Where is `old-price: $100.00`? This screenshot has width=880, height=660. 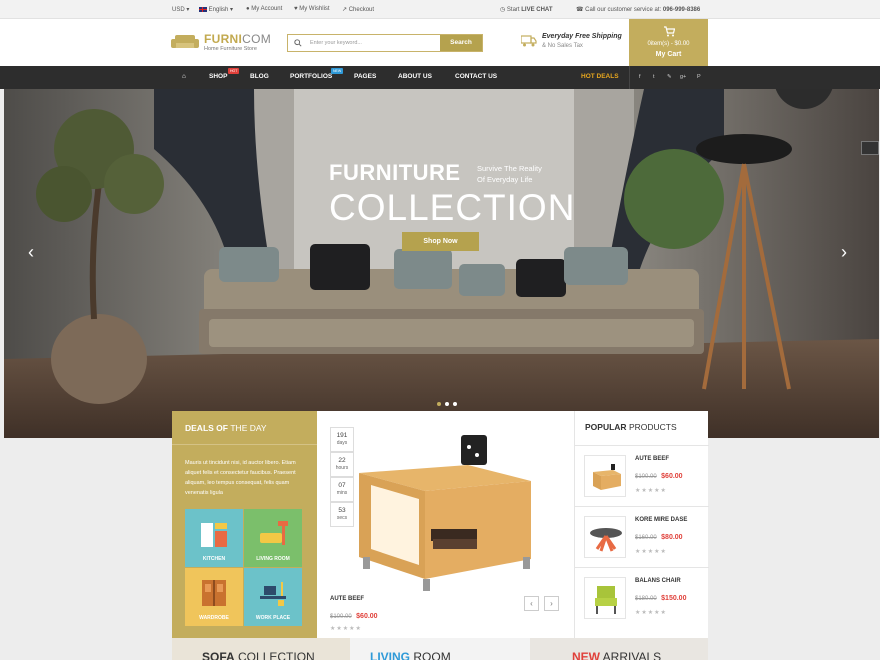 old-price: $100.00 is located at coordinates (341, 617).